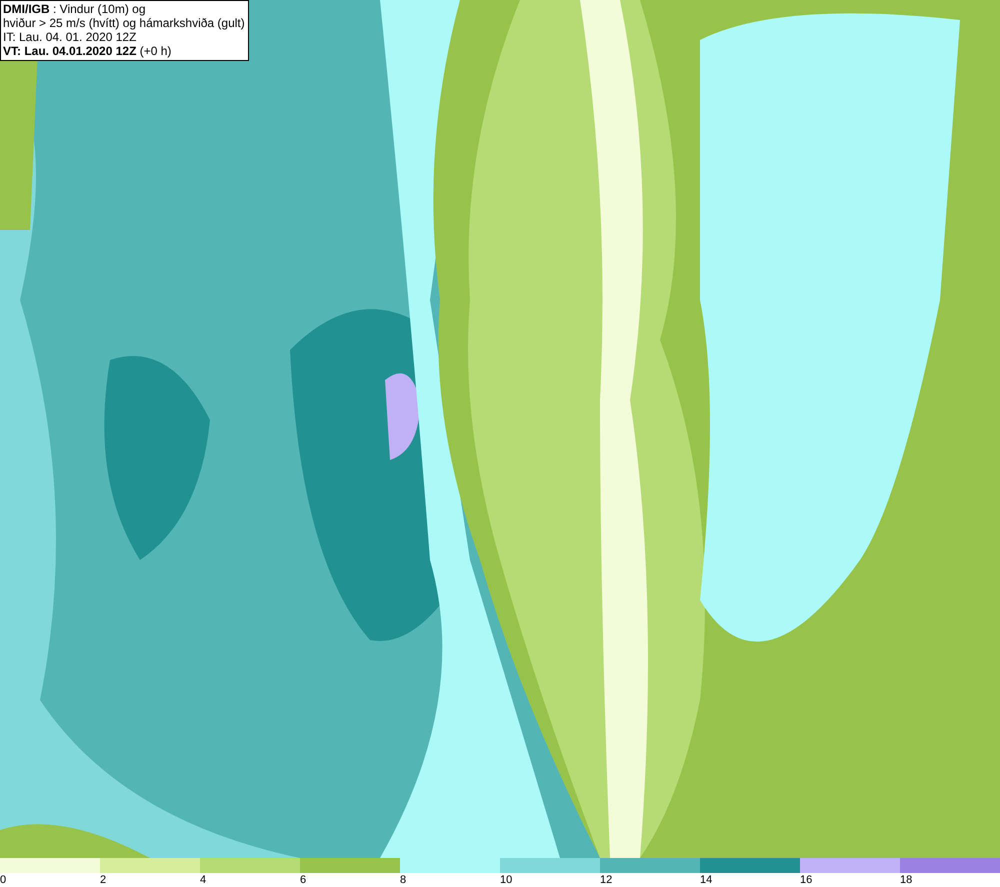 This screenshot has height=887, width=1000. Describe the element at coordinates (74, 9) in the screenshot. I see `title-text: DMI/IGB : Vindur (10m) og` at that location.